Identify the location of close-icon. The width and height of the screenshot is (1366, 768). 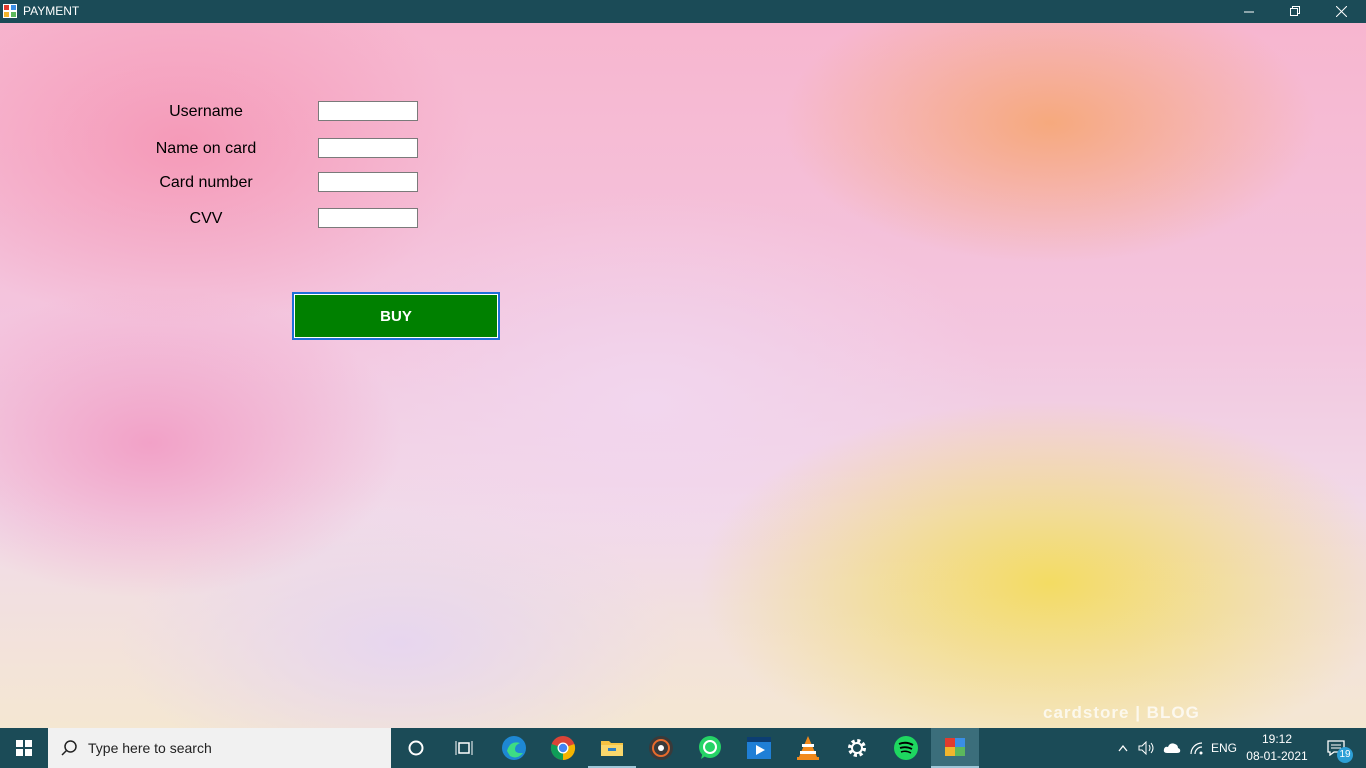
(1341, 11).